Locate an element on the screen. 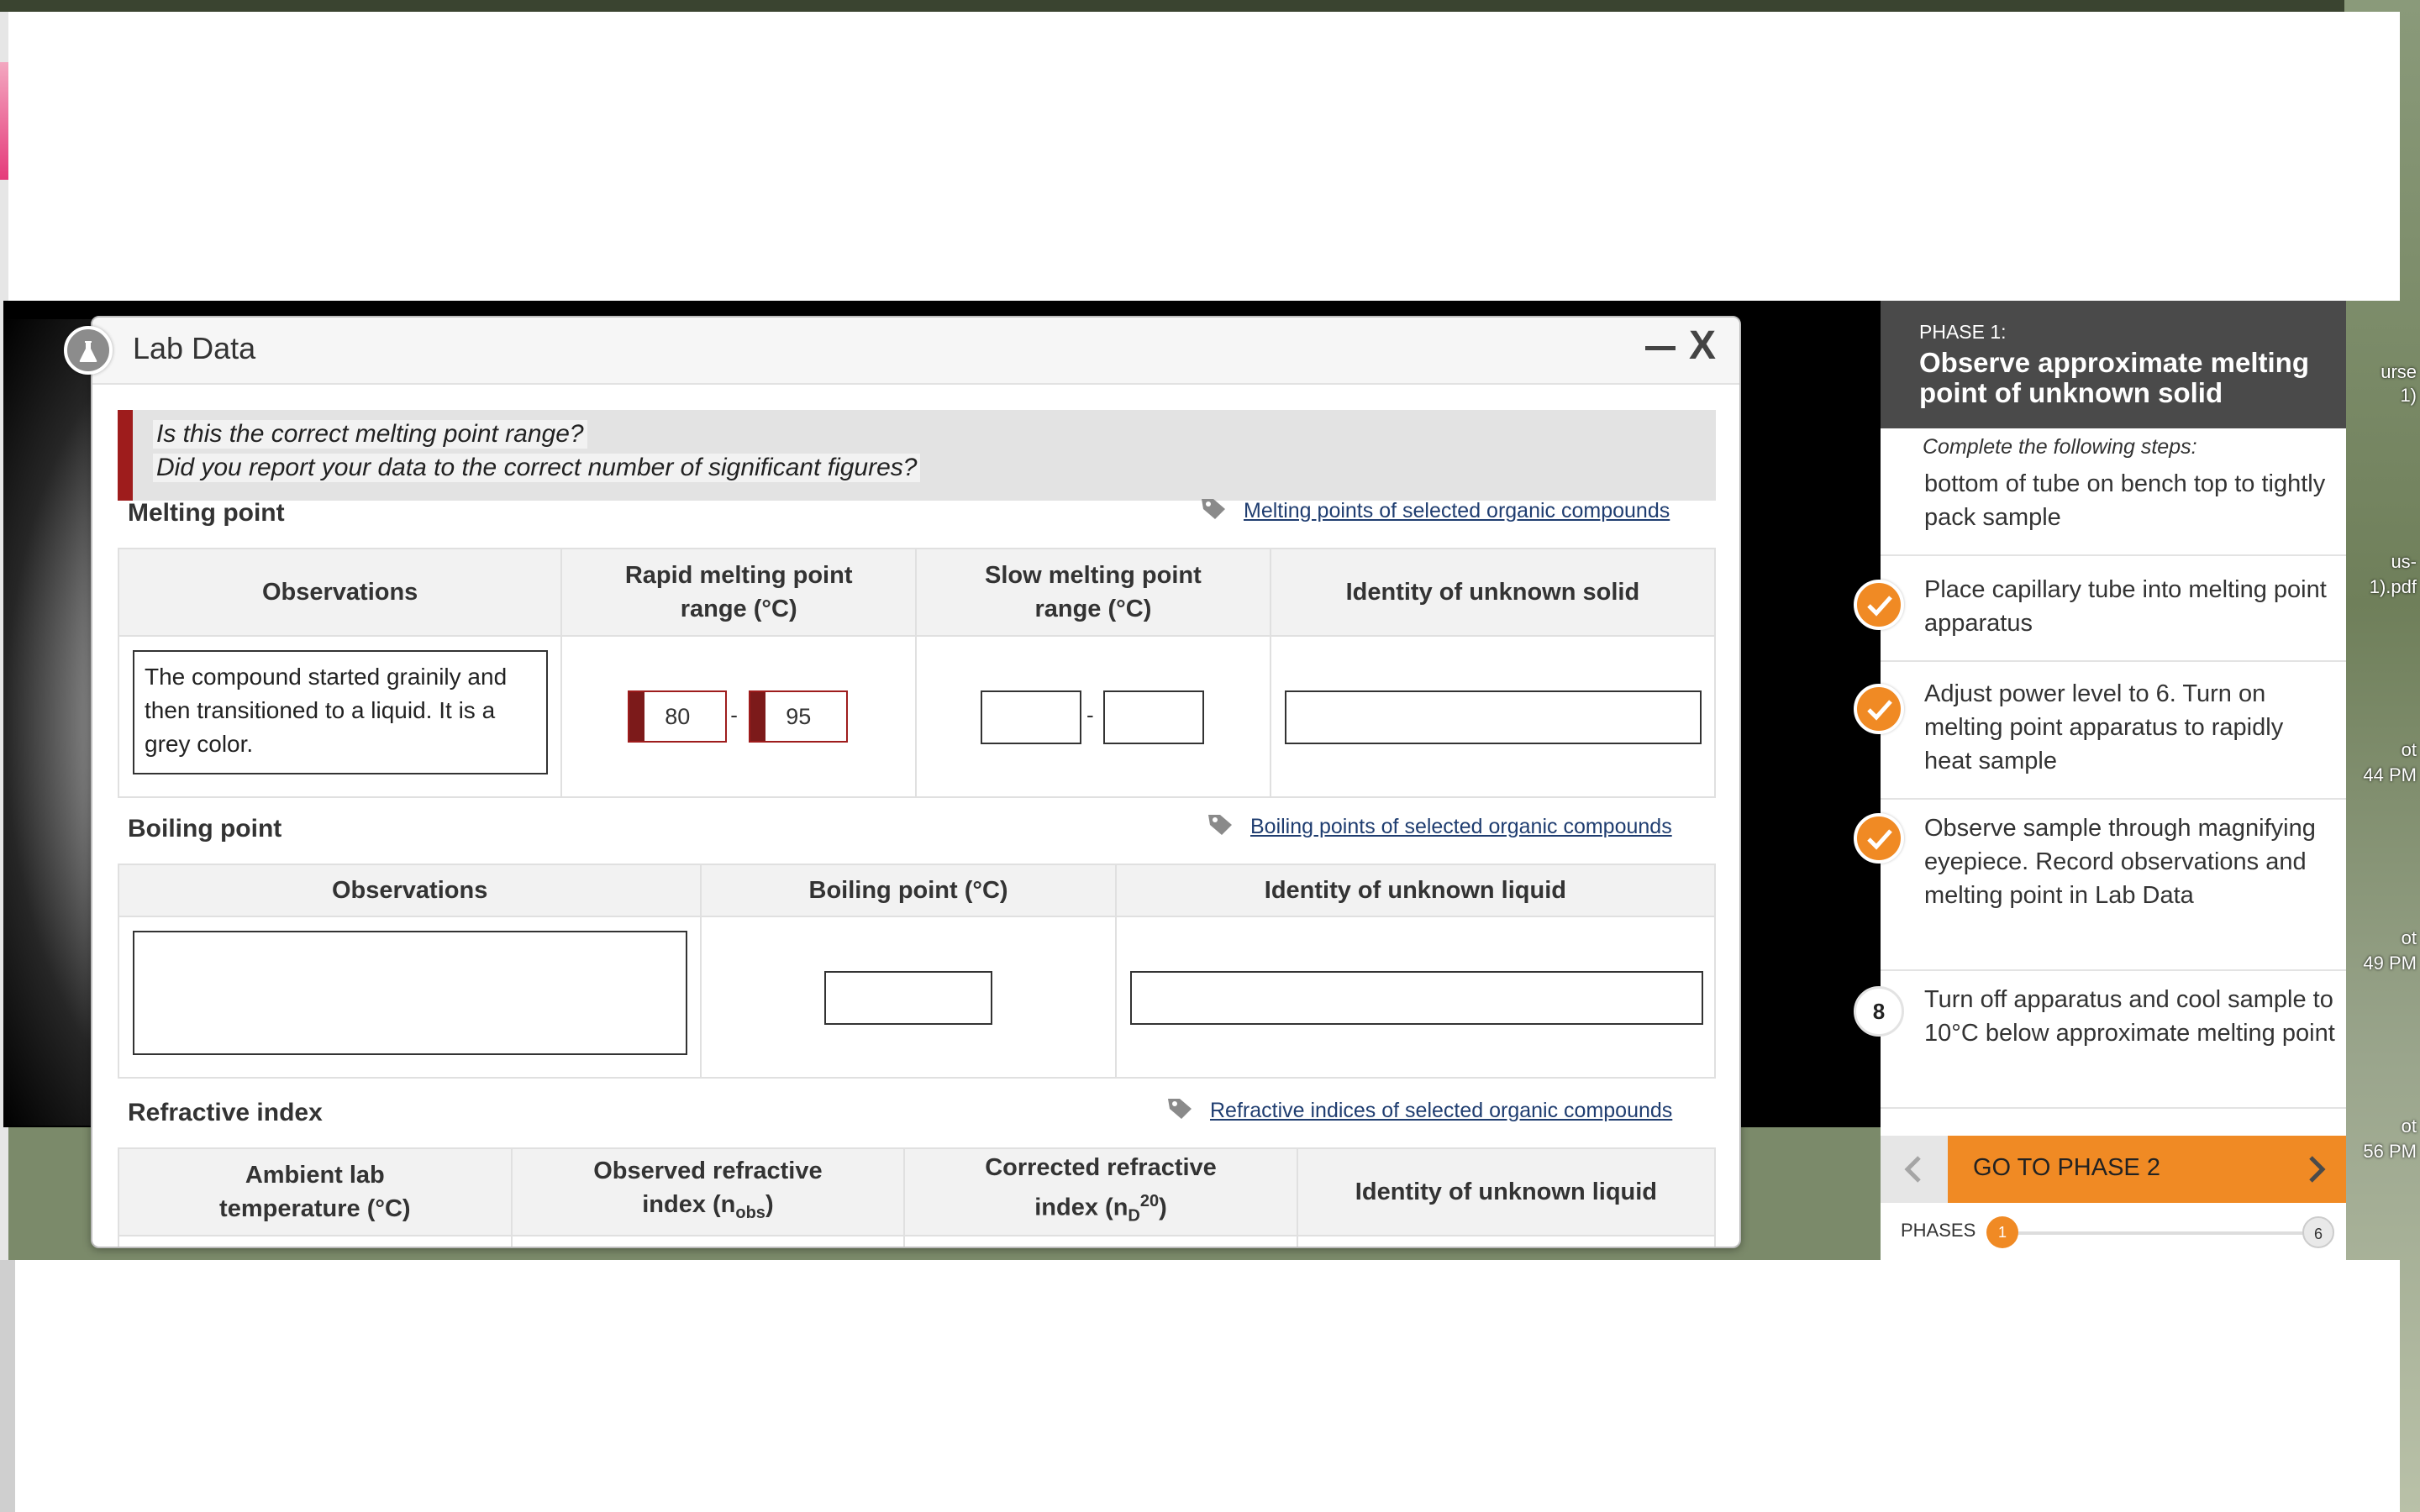  phase-progress: PHASES 1 6 is located at coordinates (2113, 1231).